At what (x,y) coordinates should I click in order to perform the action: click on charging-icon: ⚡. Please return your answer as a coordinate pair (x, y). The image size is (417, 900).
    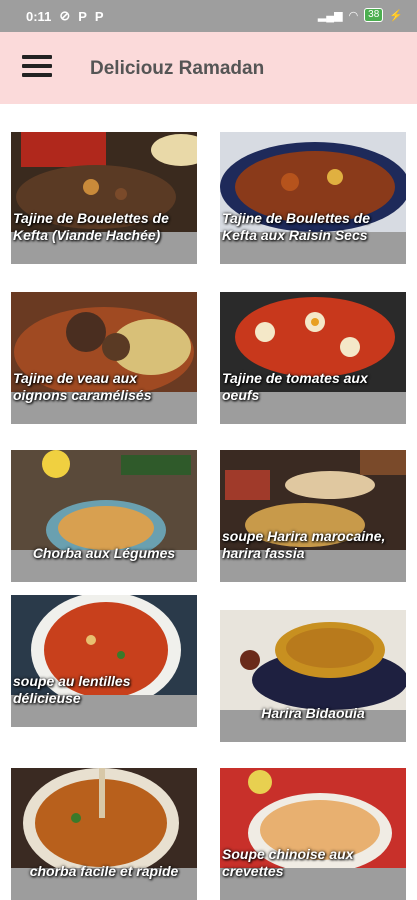
    Looking at the image, I should click on (396, 15).